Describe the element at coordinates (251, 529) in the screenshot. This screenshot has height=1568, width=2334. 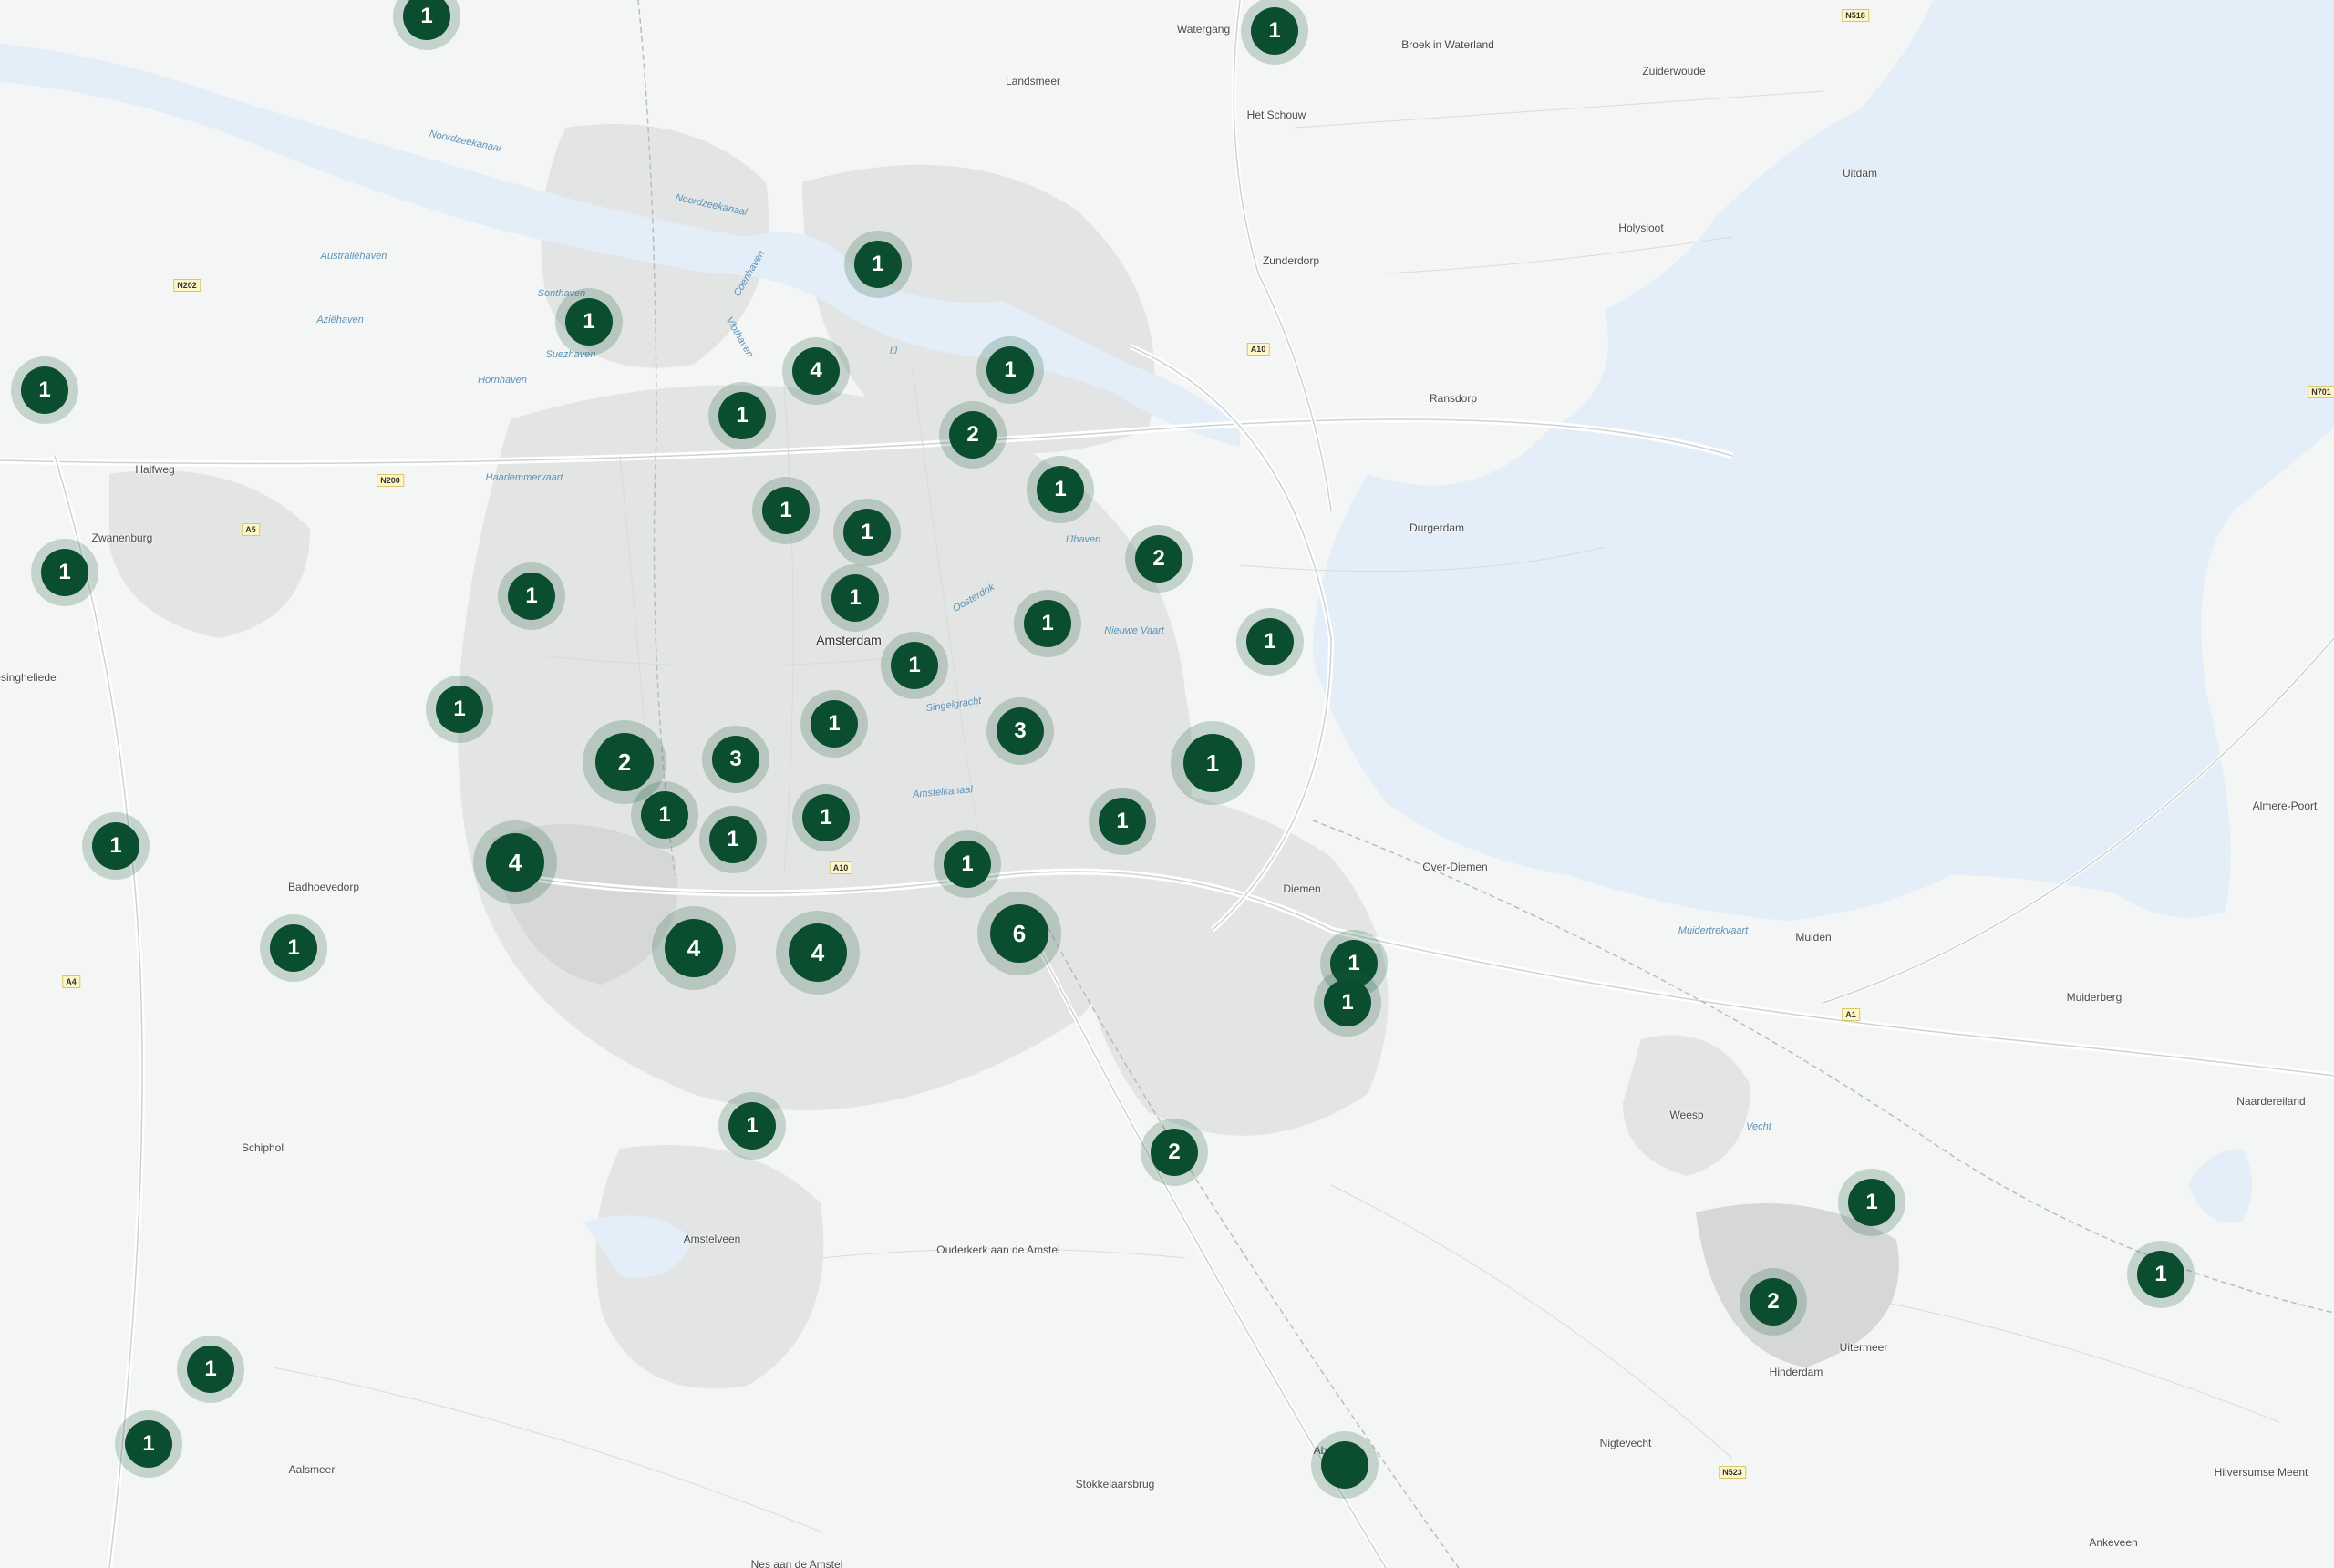
I see `road-shield: A5` at that location.